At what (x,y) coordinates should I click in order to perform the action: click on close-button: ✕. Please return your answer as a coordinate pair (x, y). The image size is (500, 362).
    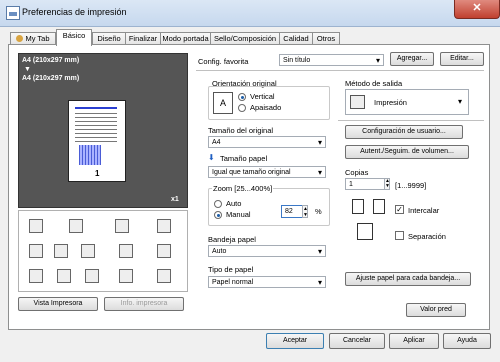
    Looking at the image, I should click on (477, 9).